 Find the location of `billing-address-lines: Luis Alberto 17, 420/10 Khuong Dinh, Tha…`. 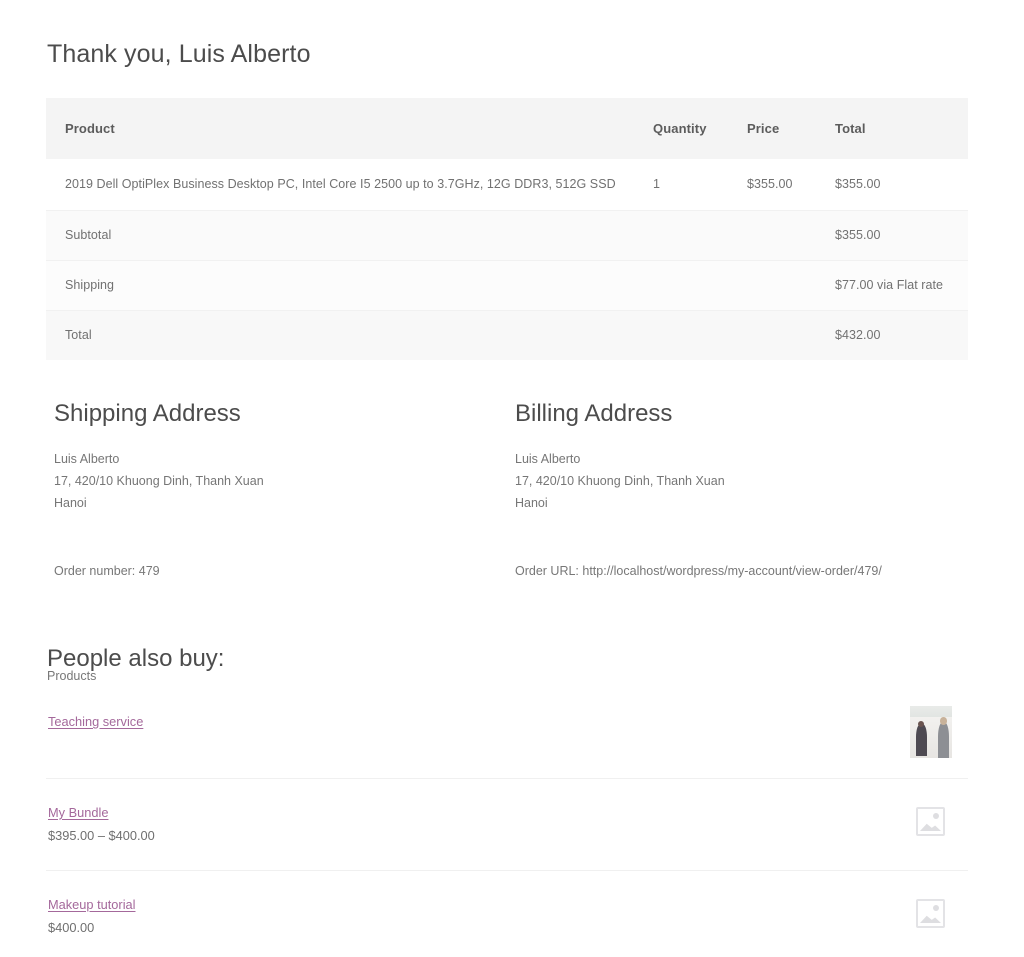

billing-address-lines: Luis Alberto 17, 420/10 Khuong Dinh, Tha… is located at coordinates (620, 481).